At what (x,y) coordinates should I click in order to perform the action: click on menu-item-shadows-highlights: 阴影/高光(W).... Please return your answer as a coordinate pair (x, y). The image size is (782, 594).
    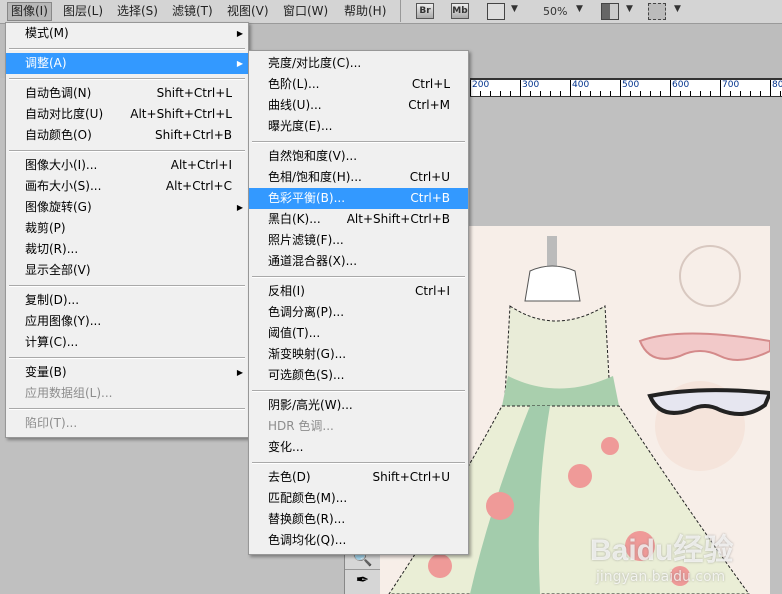
    Looking at the image, I should click on (358, 405).